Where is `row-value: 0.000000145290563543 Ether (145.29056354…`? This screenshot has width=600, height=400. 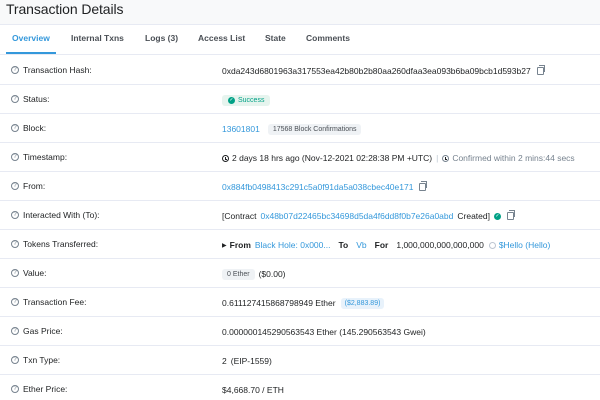 row-value: 0.000000145290563543 Ether (145.29056354… is located at coordinates (324, 332).